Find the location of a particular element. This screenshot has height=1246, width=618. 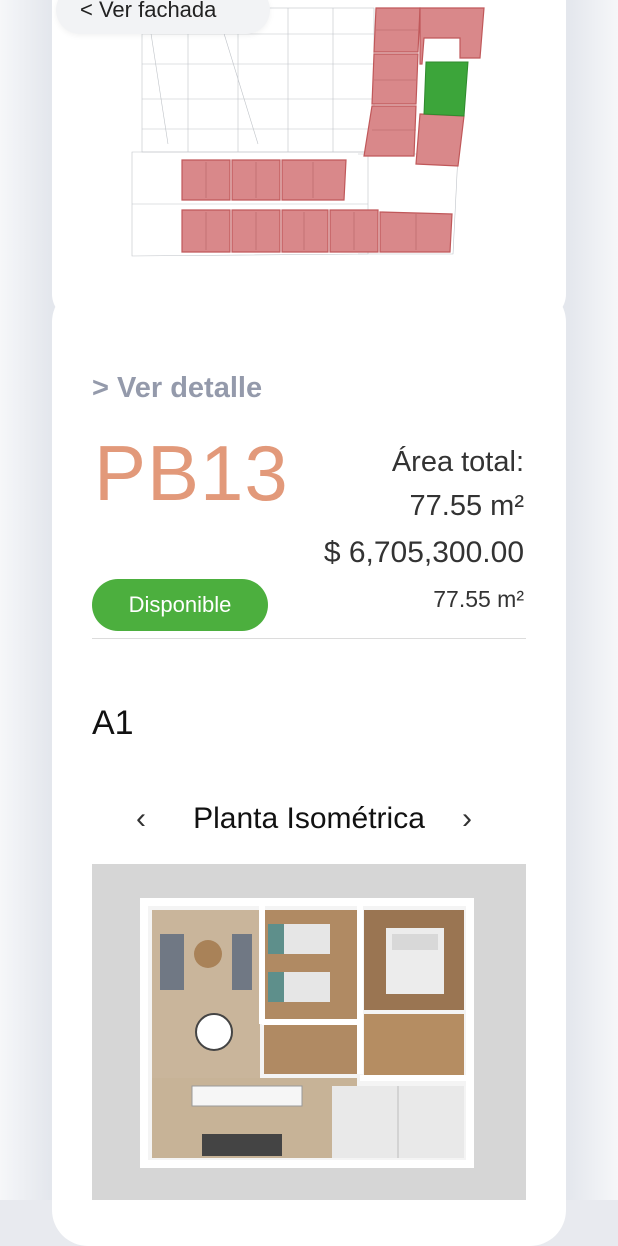

unit-model: A1 is located at coordinates (113, 723).